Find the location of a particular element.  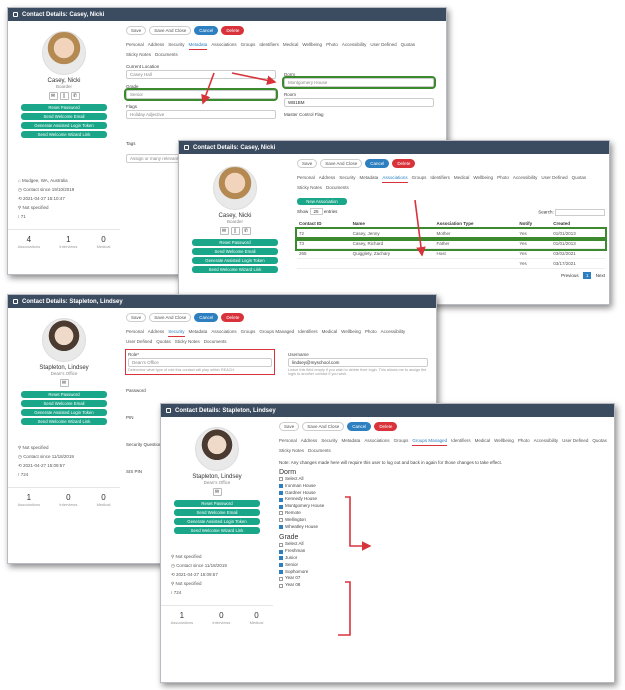

tab-accessibility: Accessibility is located at coordinates (393, 332).